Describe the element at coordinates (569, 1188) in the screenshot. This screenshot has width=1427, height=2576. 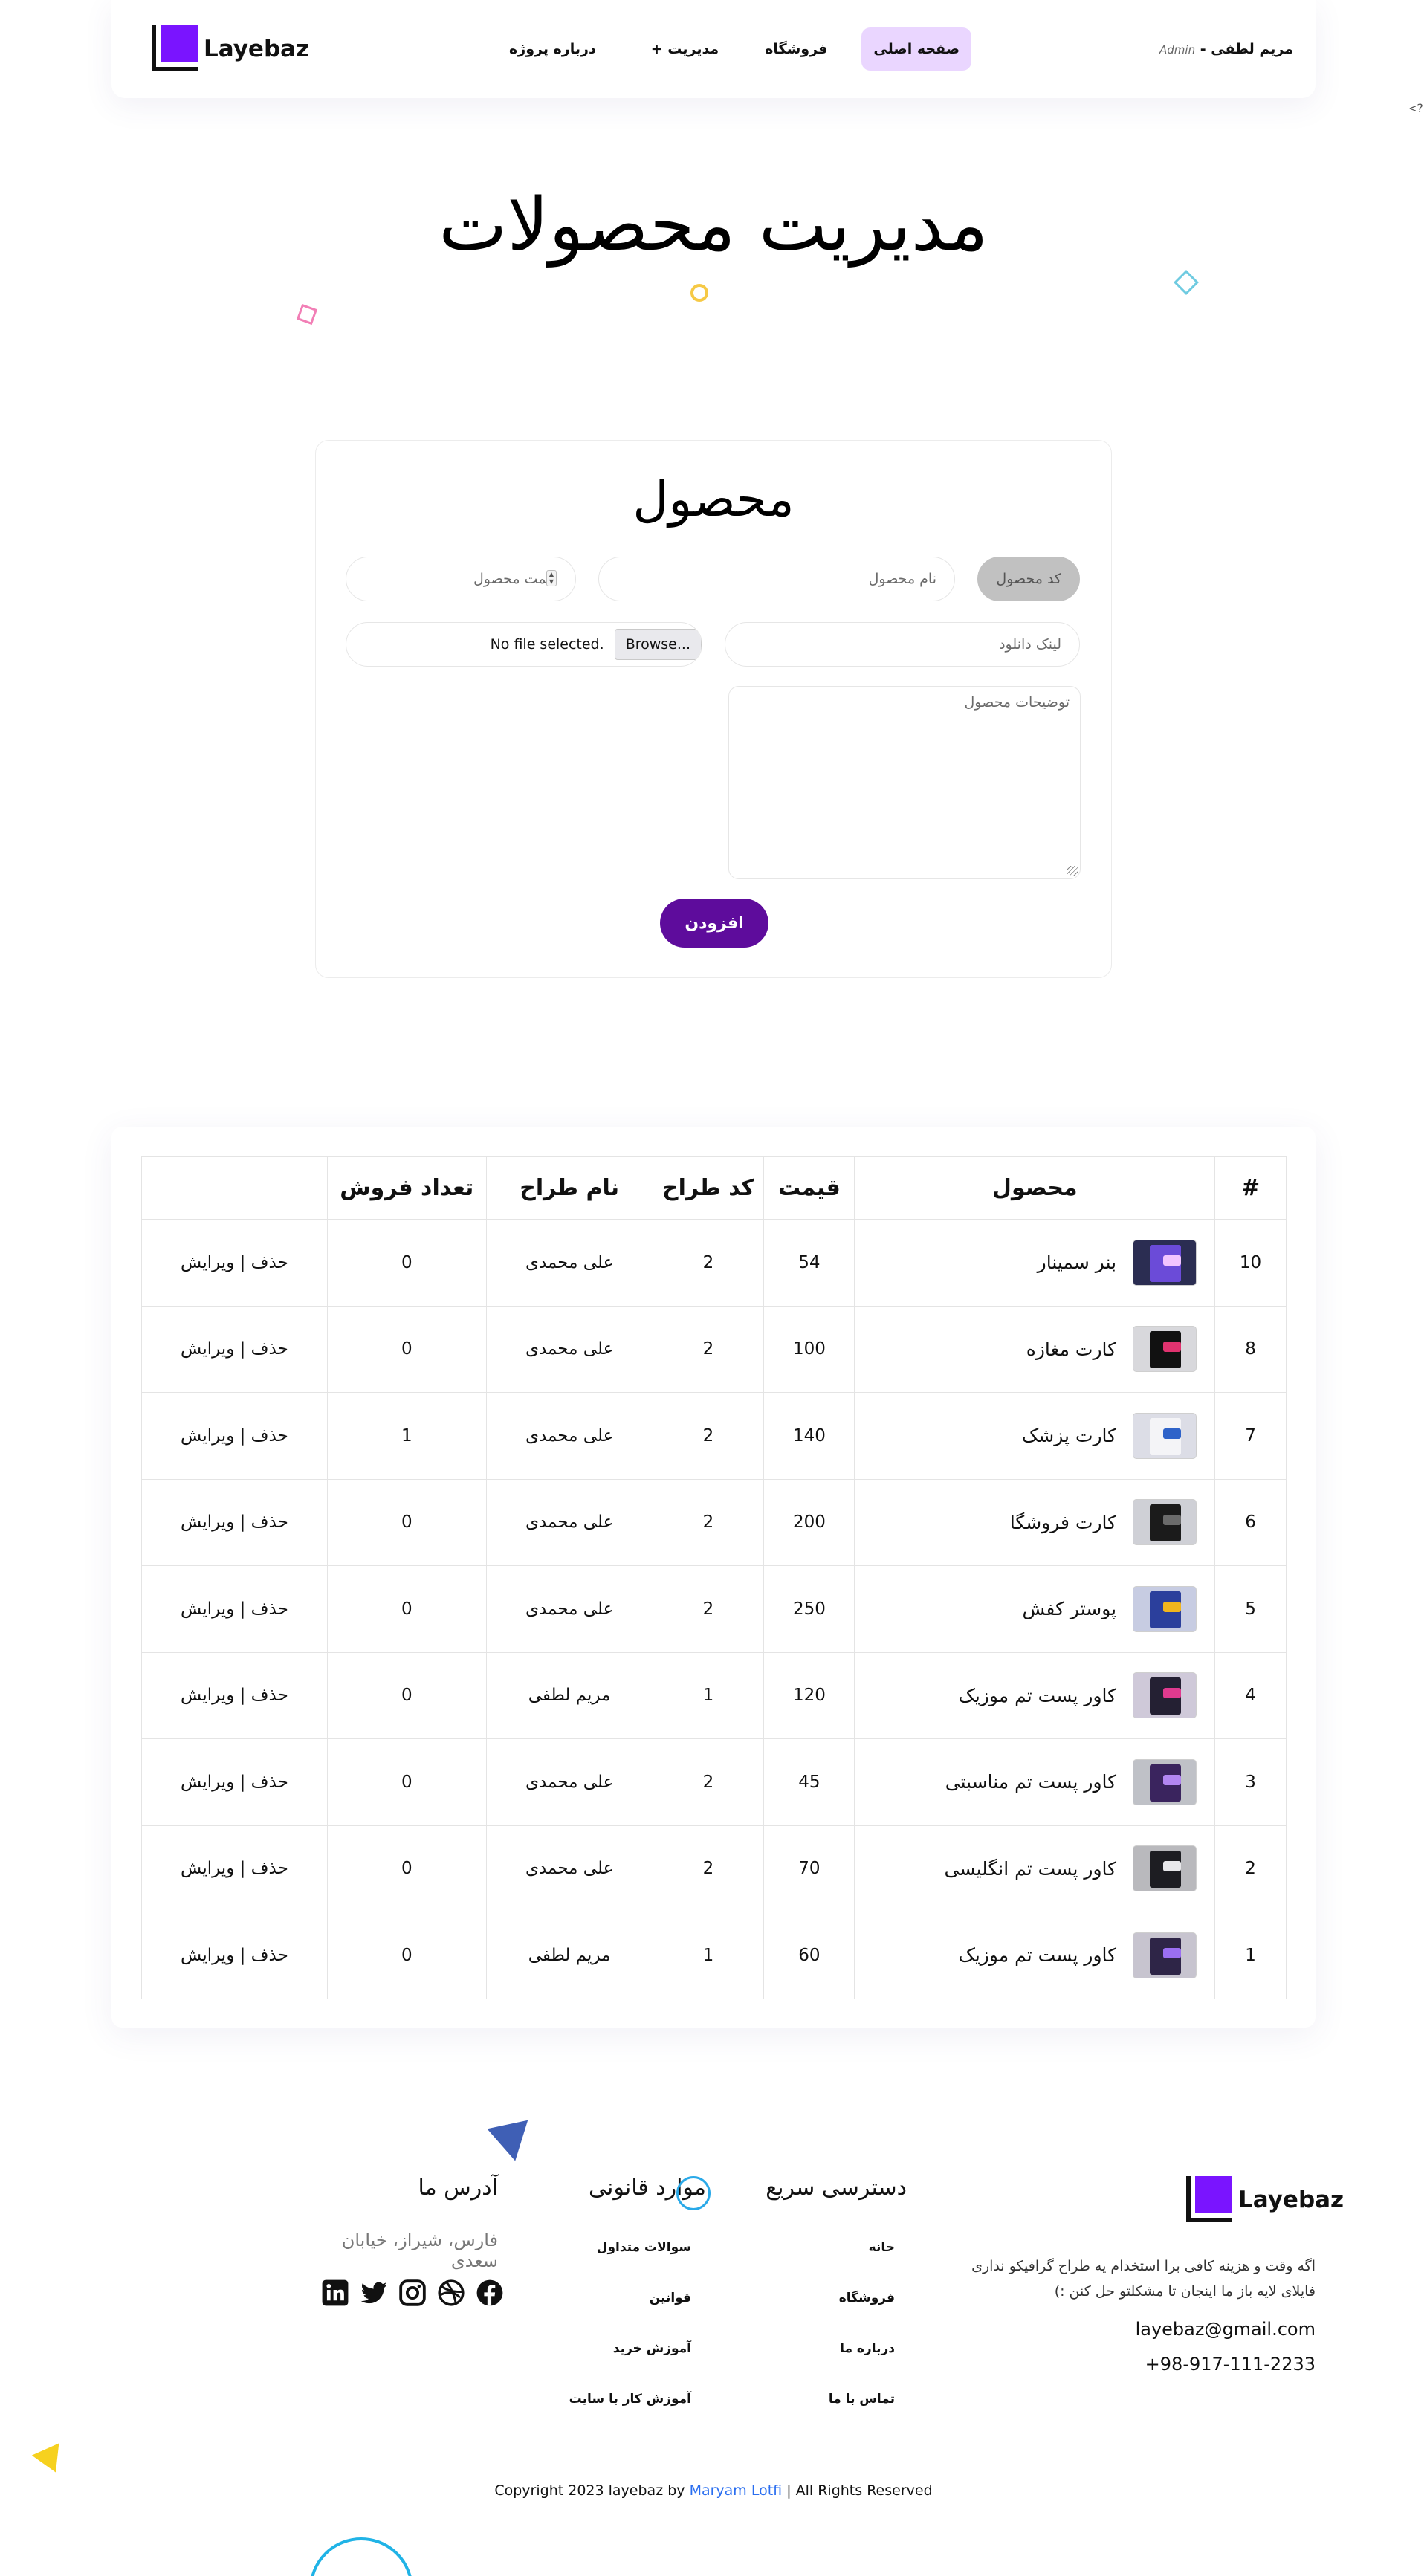
I see `col-header-designer-name: نام طراح` at that location.